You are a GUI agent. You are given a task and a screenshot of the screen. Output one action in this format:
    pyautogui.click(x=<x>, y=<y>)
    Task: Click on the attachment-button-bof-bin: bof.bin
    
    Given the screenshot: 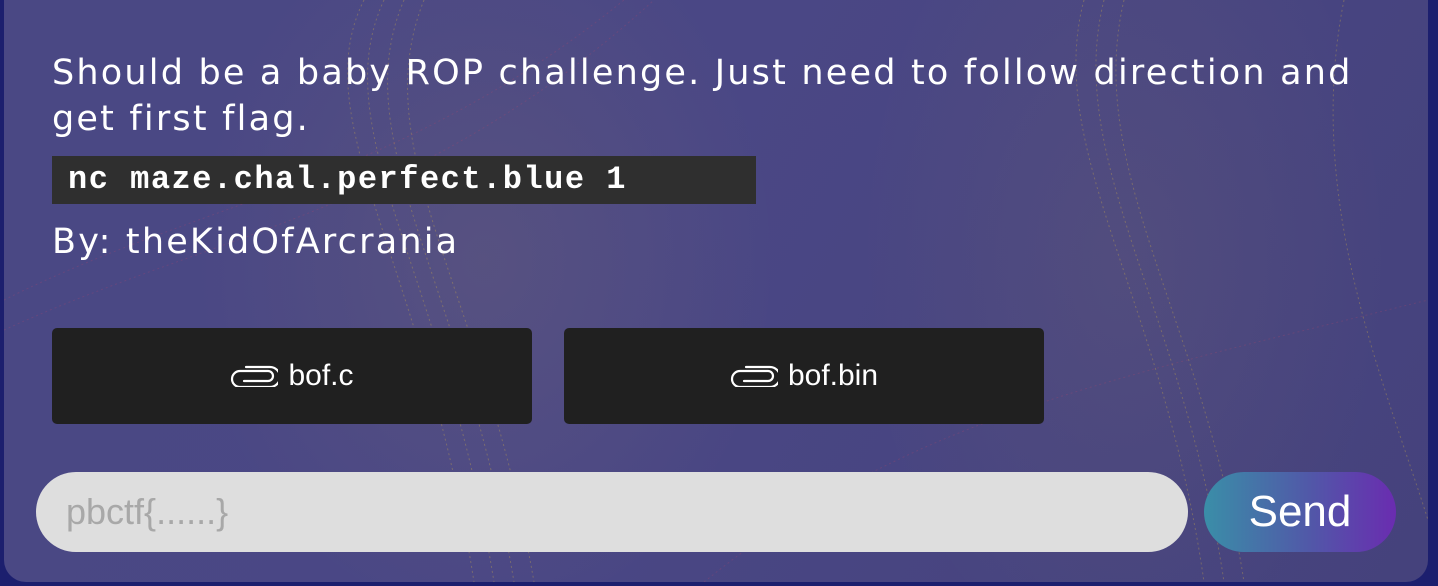 What is the action you would take?
    pyautogui.click(x=804, y=376)
    